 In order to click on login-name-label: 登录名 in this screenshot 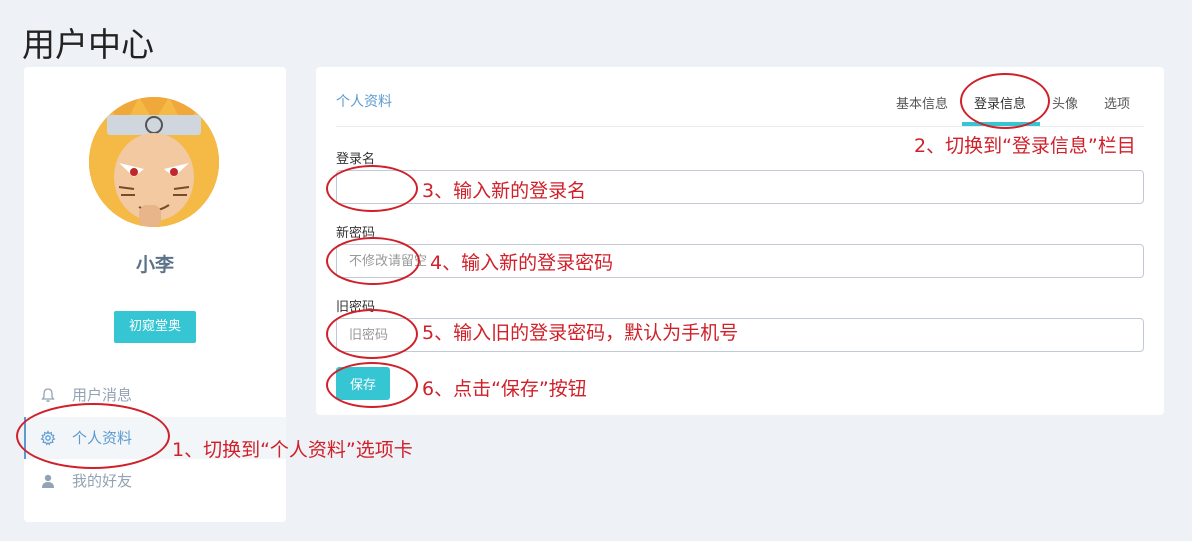, I will do `click(356, 159)`.